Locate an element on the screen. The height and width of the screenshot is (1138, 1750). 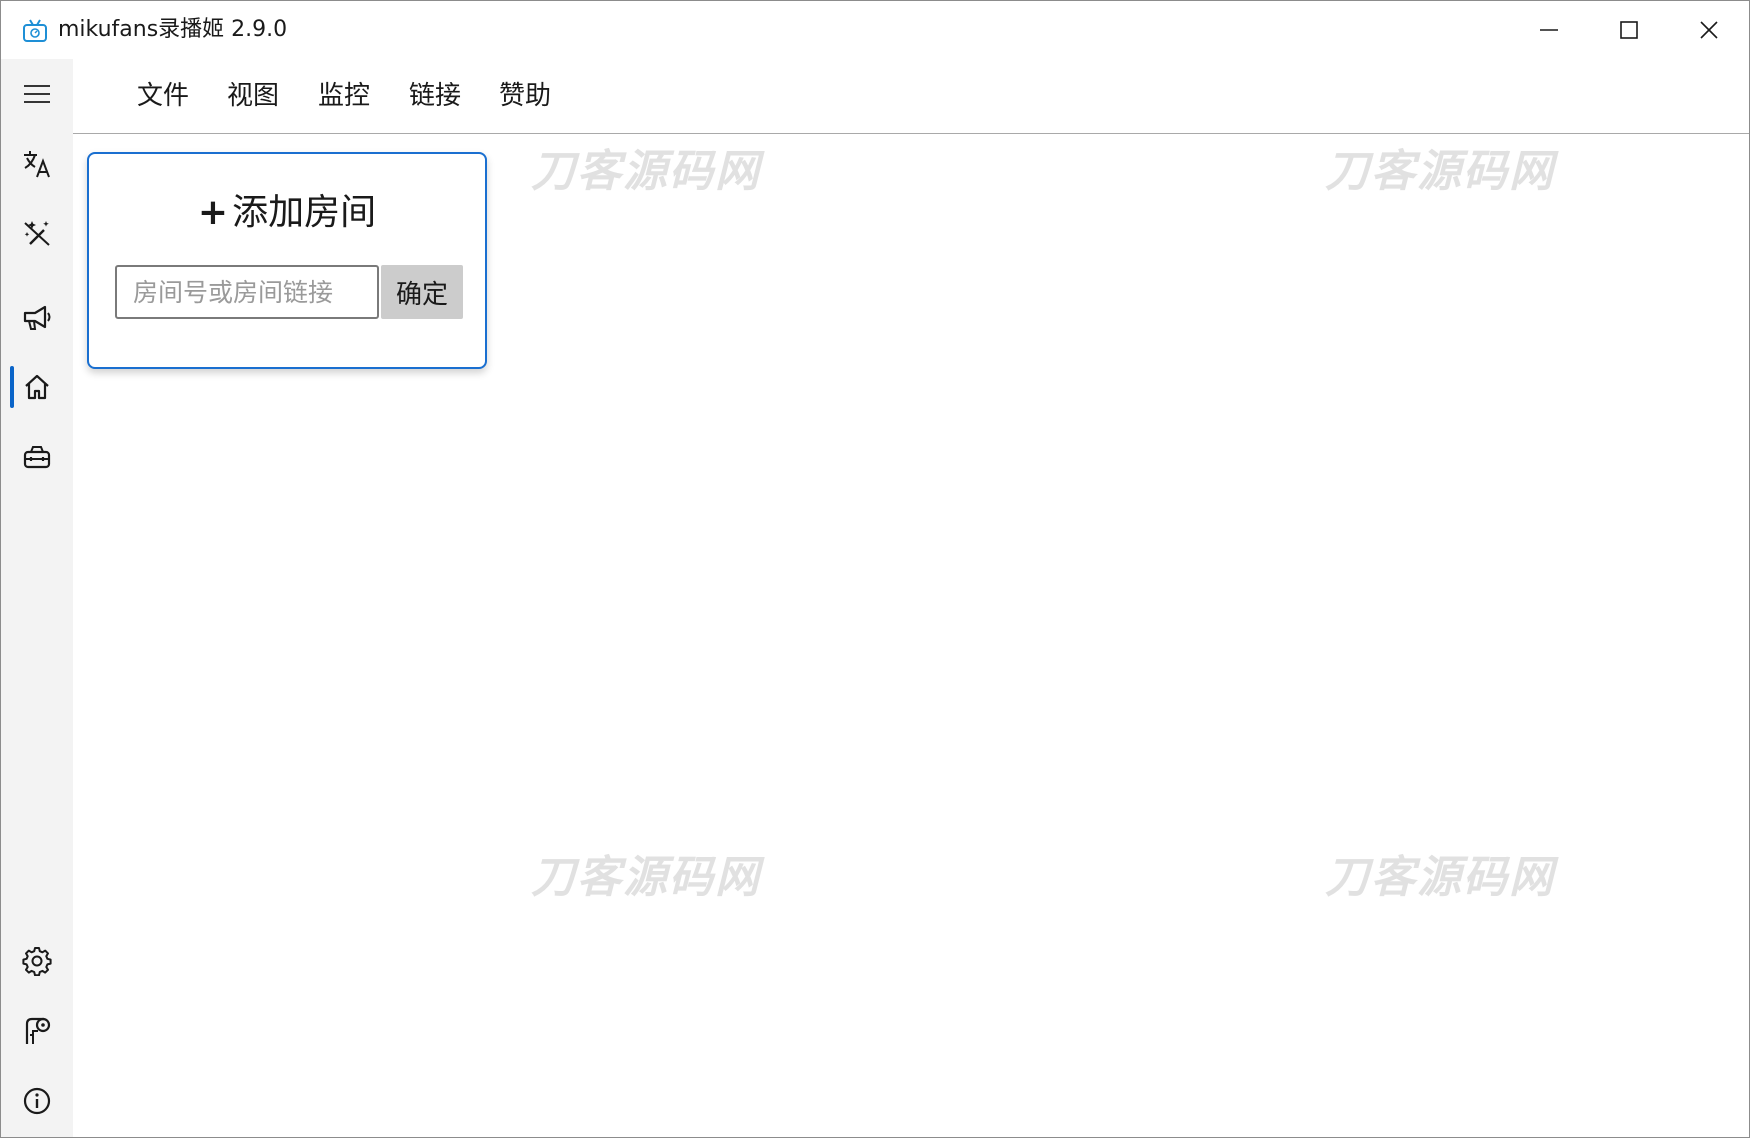
confirm-button: 确定 is located at coordinates (422, 292).